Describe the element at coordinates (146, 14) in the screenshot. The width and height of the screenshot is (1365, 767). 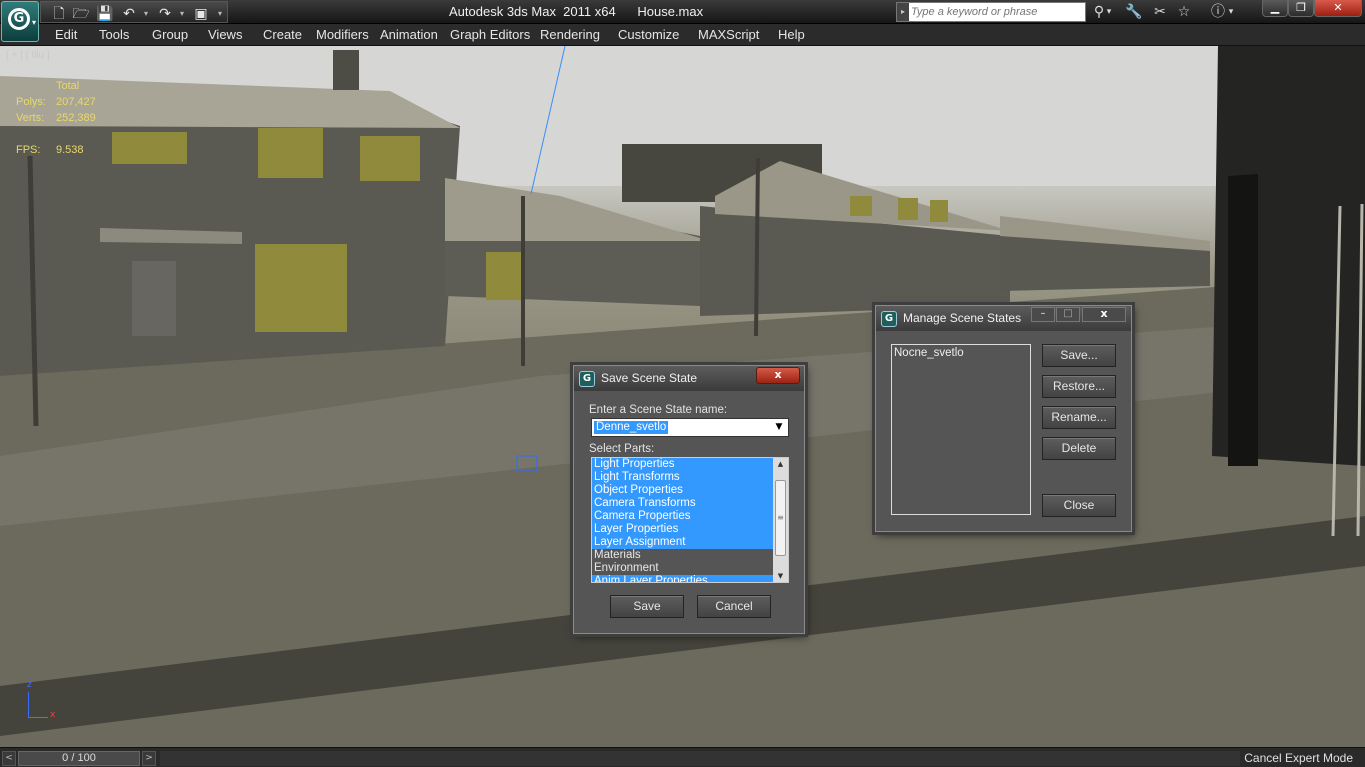
I see `undo-dropdown-icon: ▾` at that location.